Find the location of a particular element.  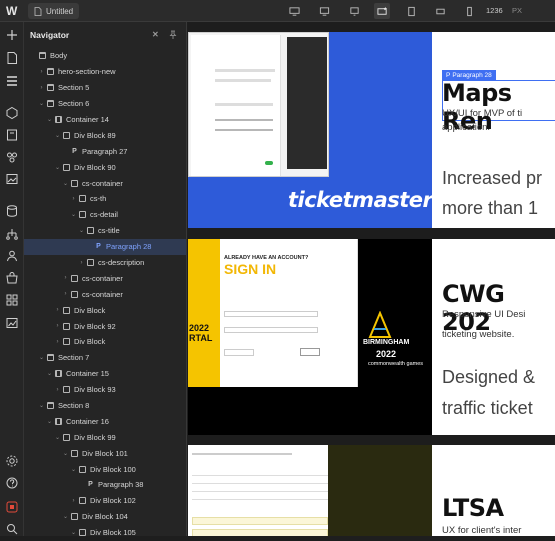

canvas-width-value: 1236 is located at coordinates (494, 10).